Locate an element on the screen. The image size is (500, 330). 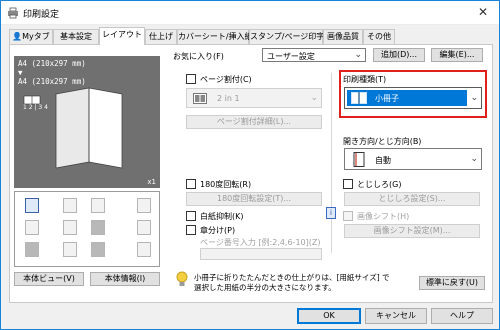
tab-my-tab: 👤Myタブ is located at coordinates (31, 36).